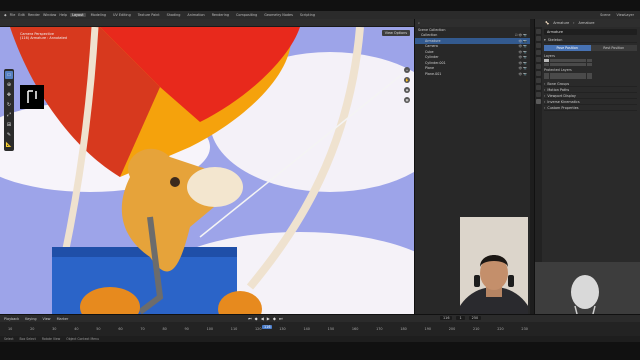  I want to click on menu-file: File, so click(13, 15).